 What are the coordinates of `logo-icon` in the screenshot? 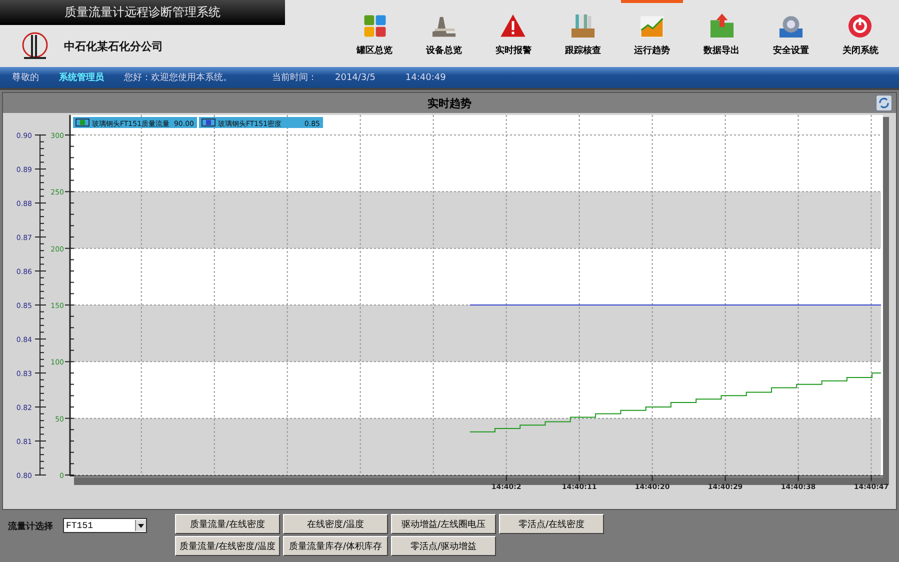 It's located at (35, 46).